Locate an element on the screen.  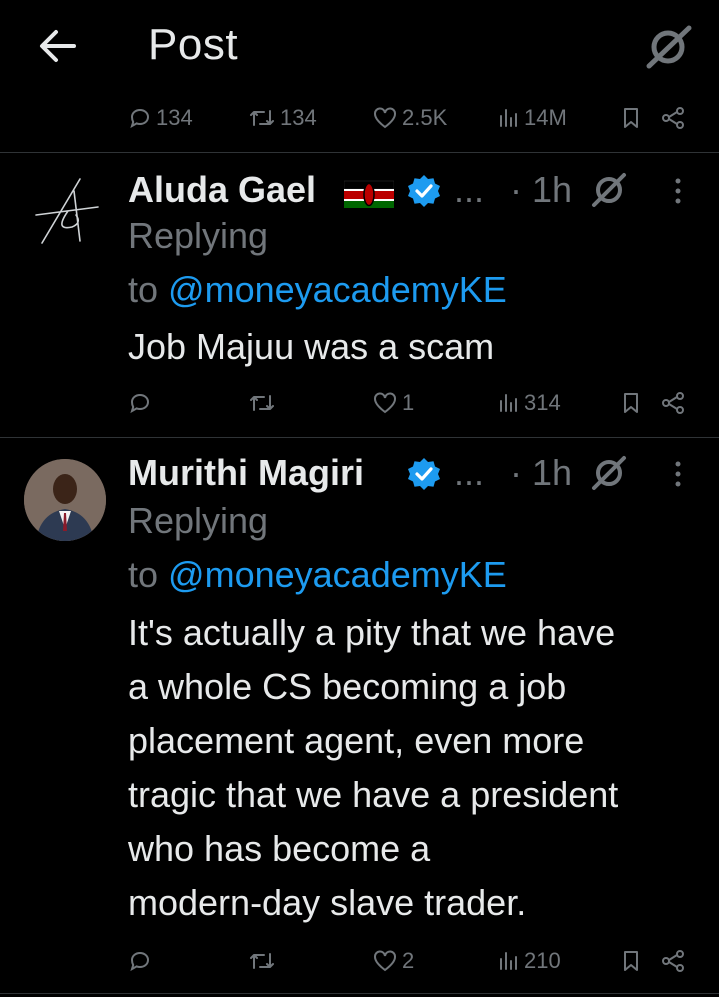
repost-count: 134 is located at coordinates (298, 117).